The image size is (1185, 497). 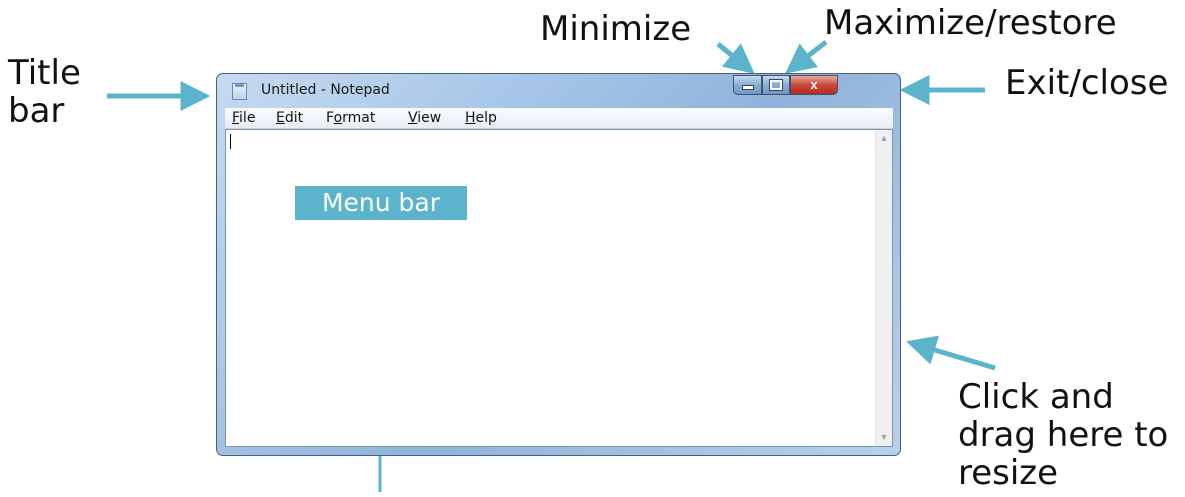 I want to click on maximize-button, so click(x=776, y=85).